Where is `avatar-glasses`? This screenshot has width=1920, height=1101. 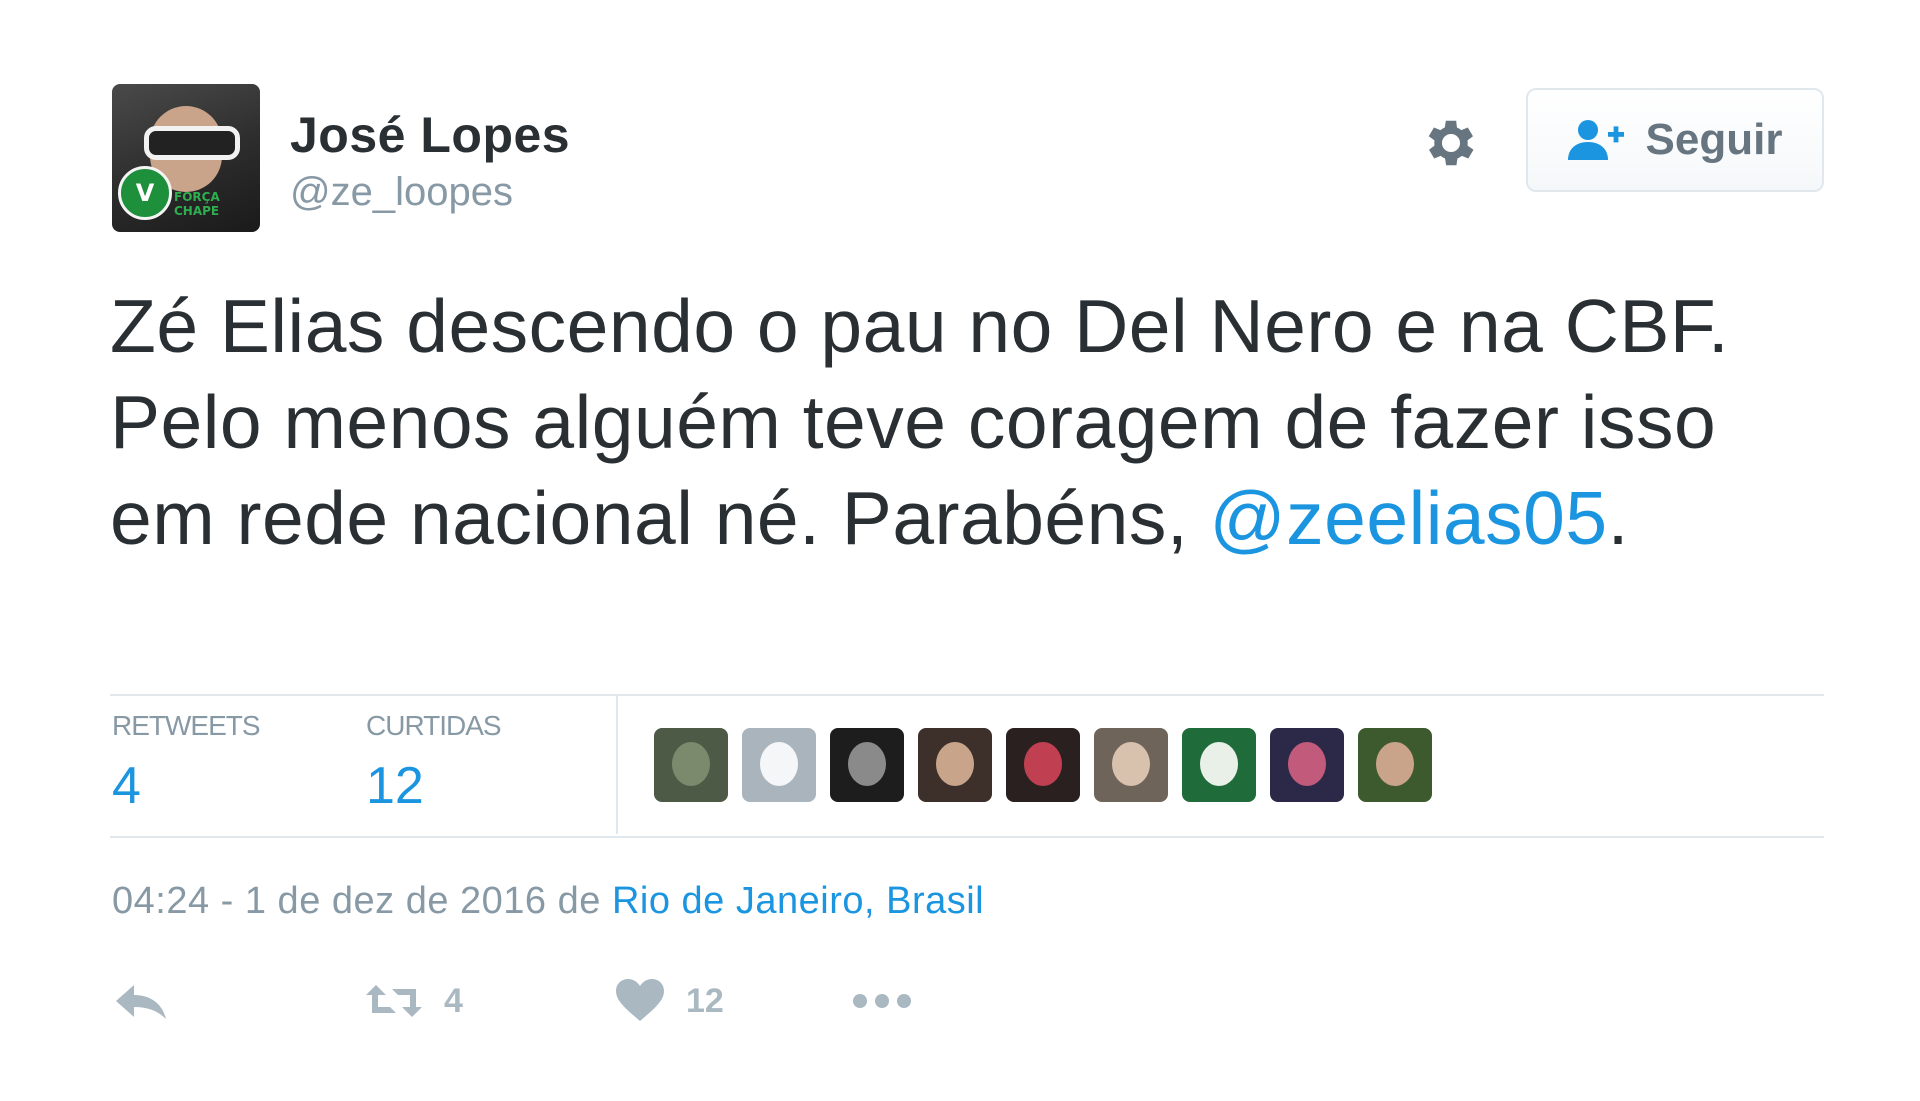
avatar-glasses is located at coordinates (192, 143).